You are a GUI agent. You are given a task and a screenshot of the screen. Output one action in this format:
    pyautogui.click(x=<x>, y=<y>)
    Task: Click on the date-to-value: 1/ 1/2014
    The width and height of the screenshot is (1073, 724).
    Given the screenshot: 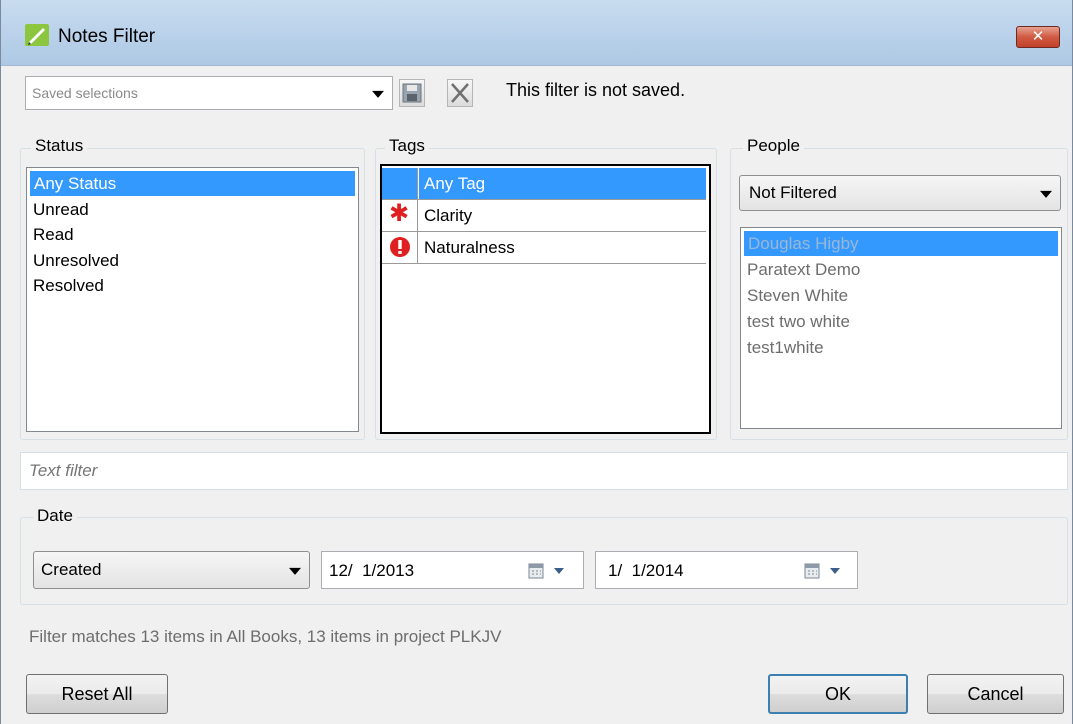 What is the action you would take?
    pyautogui.click(x=646, y=570)
    